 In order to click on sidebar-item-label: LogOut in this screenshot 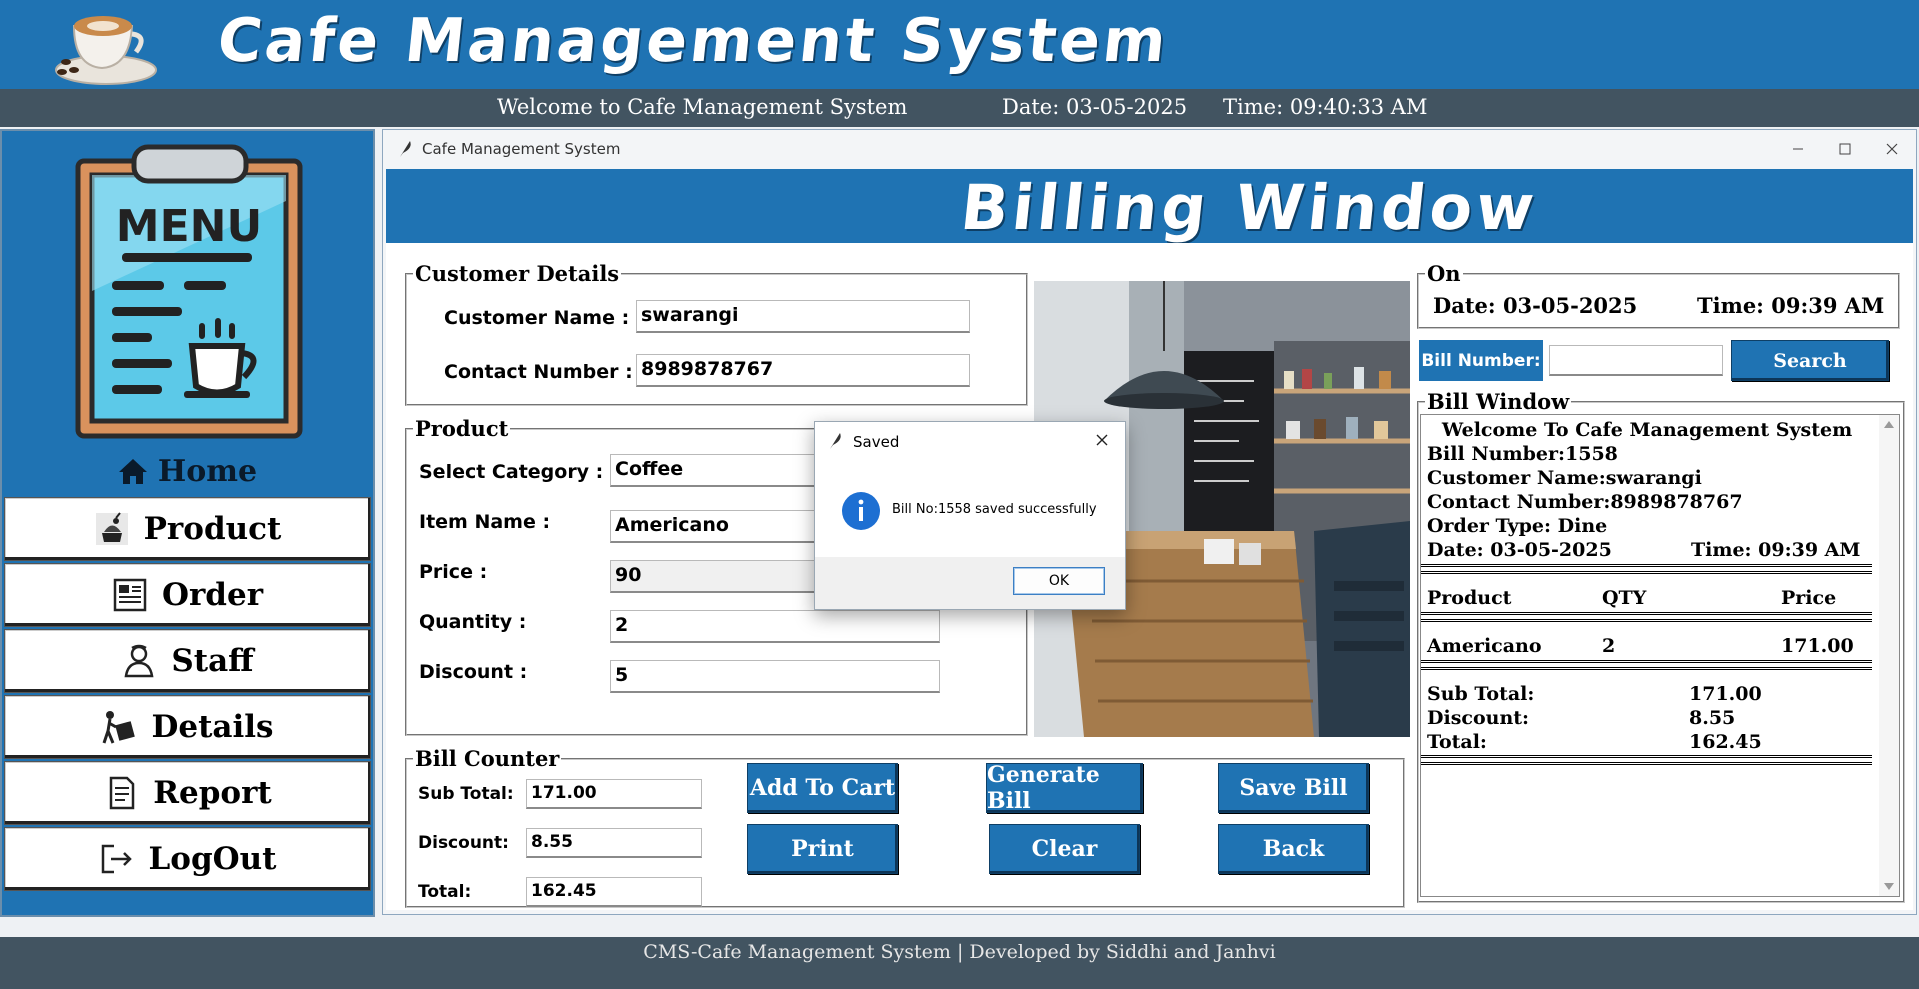, I will do `click(212, 859)`.